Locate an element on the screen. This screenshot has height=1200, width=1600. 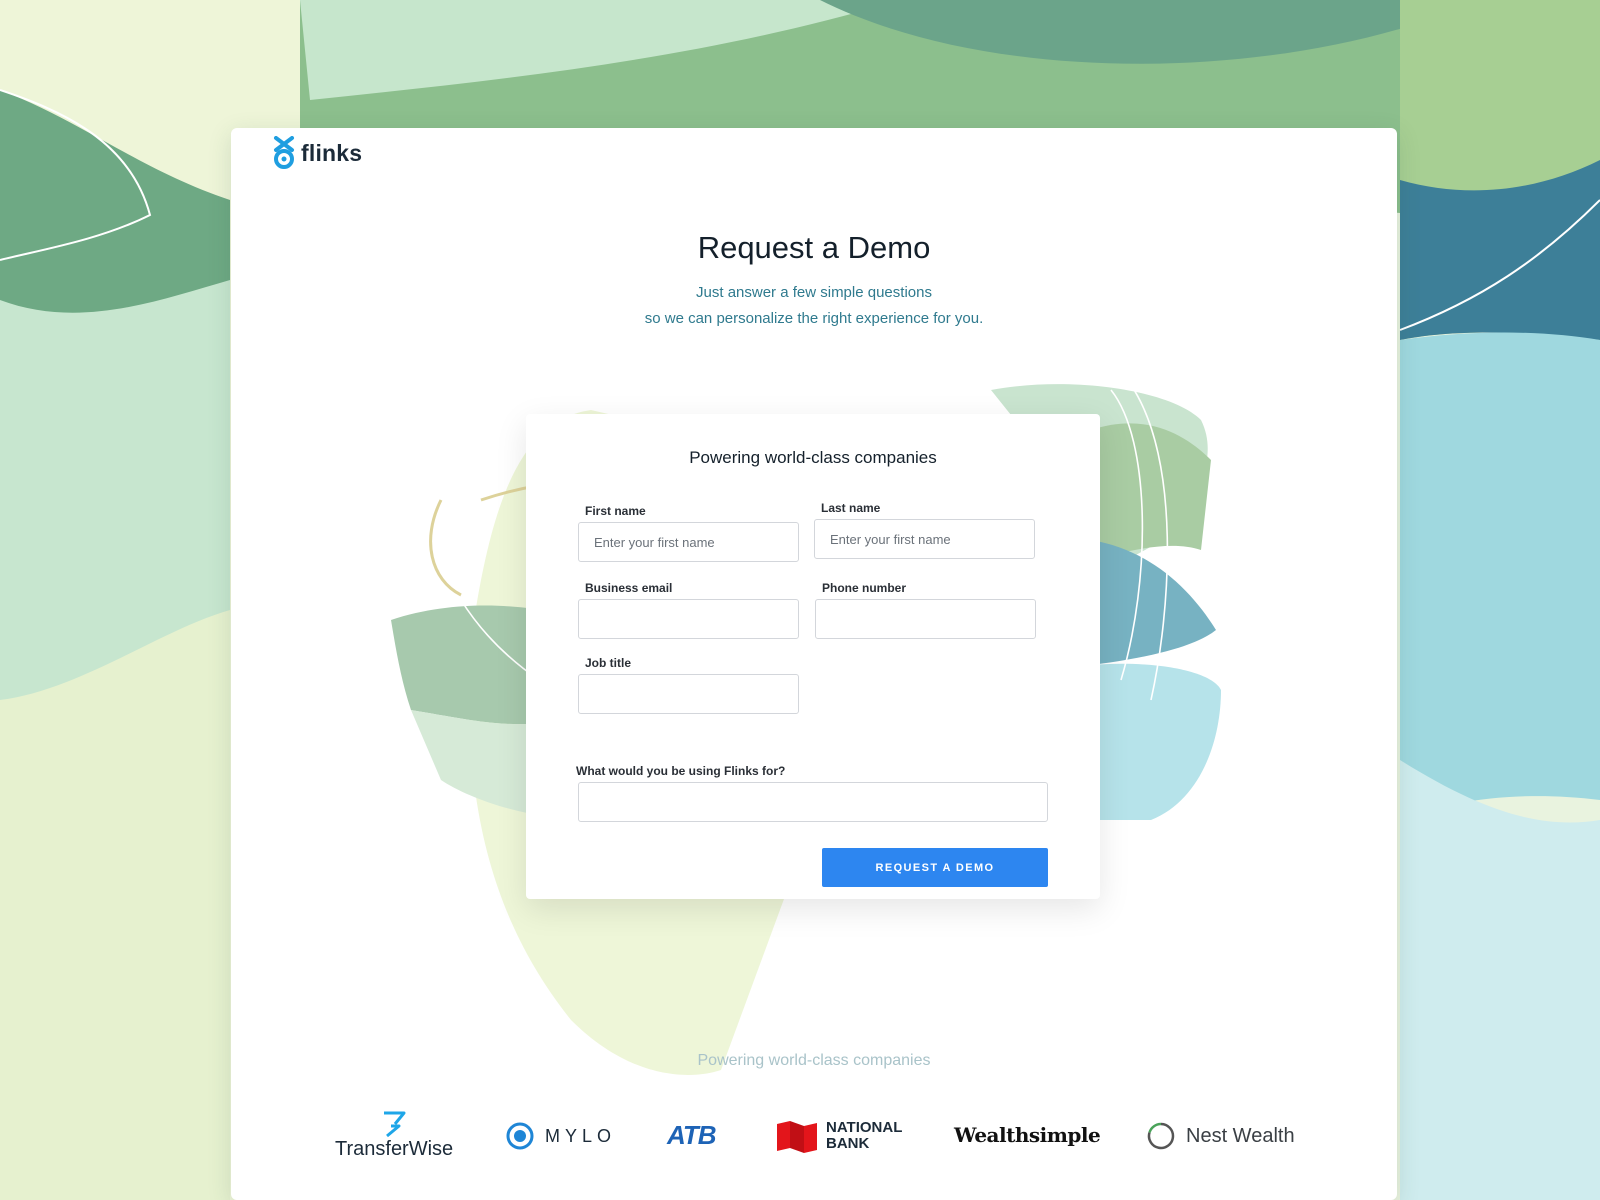
first-name-input is located at coordinates (688, 542).